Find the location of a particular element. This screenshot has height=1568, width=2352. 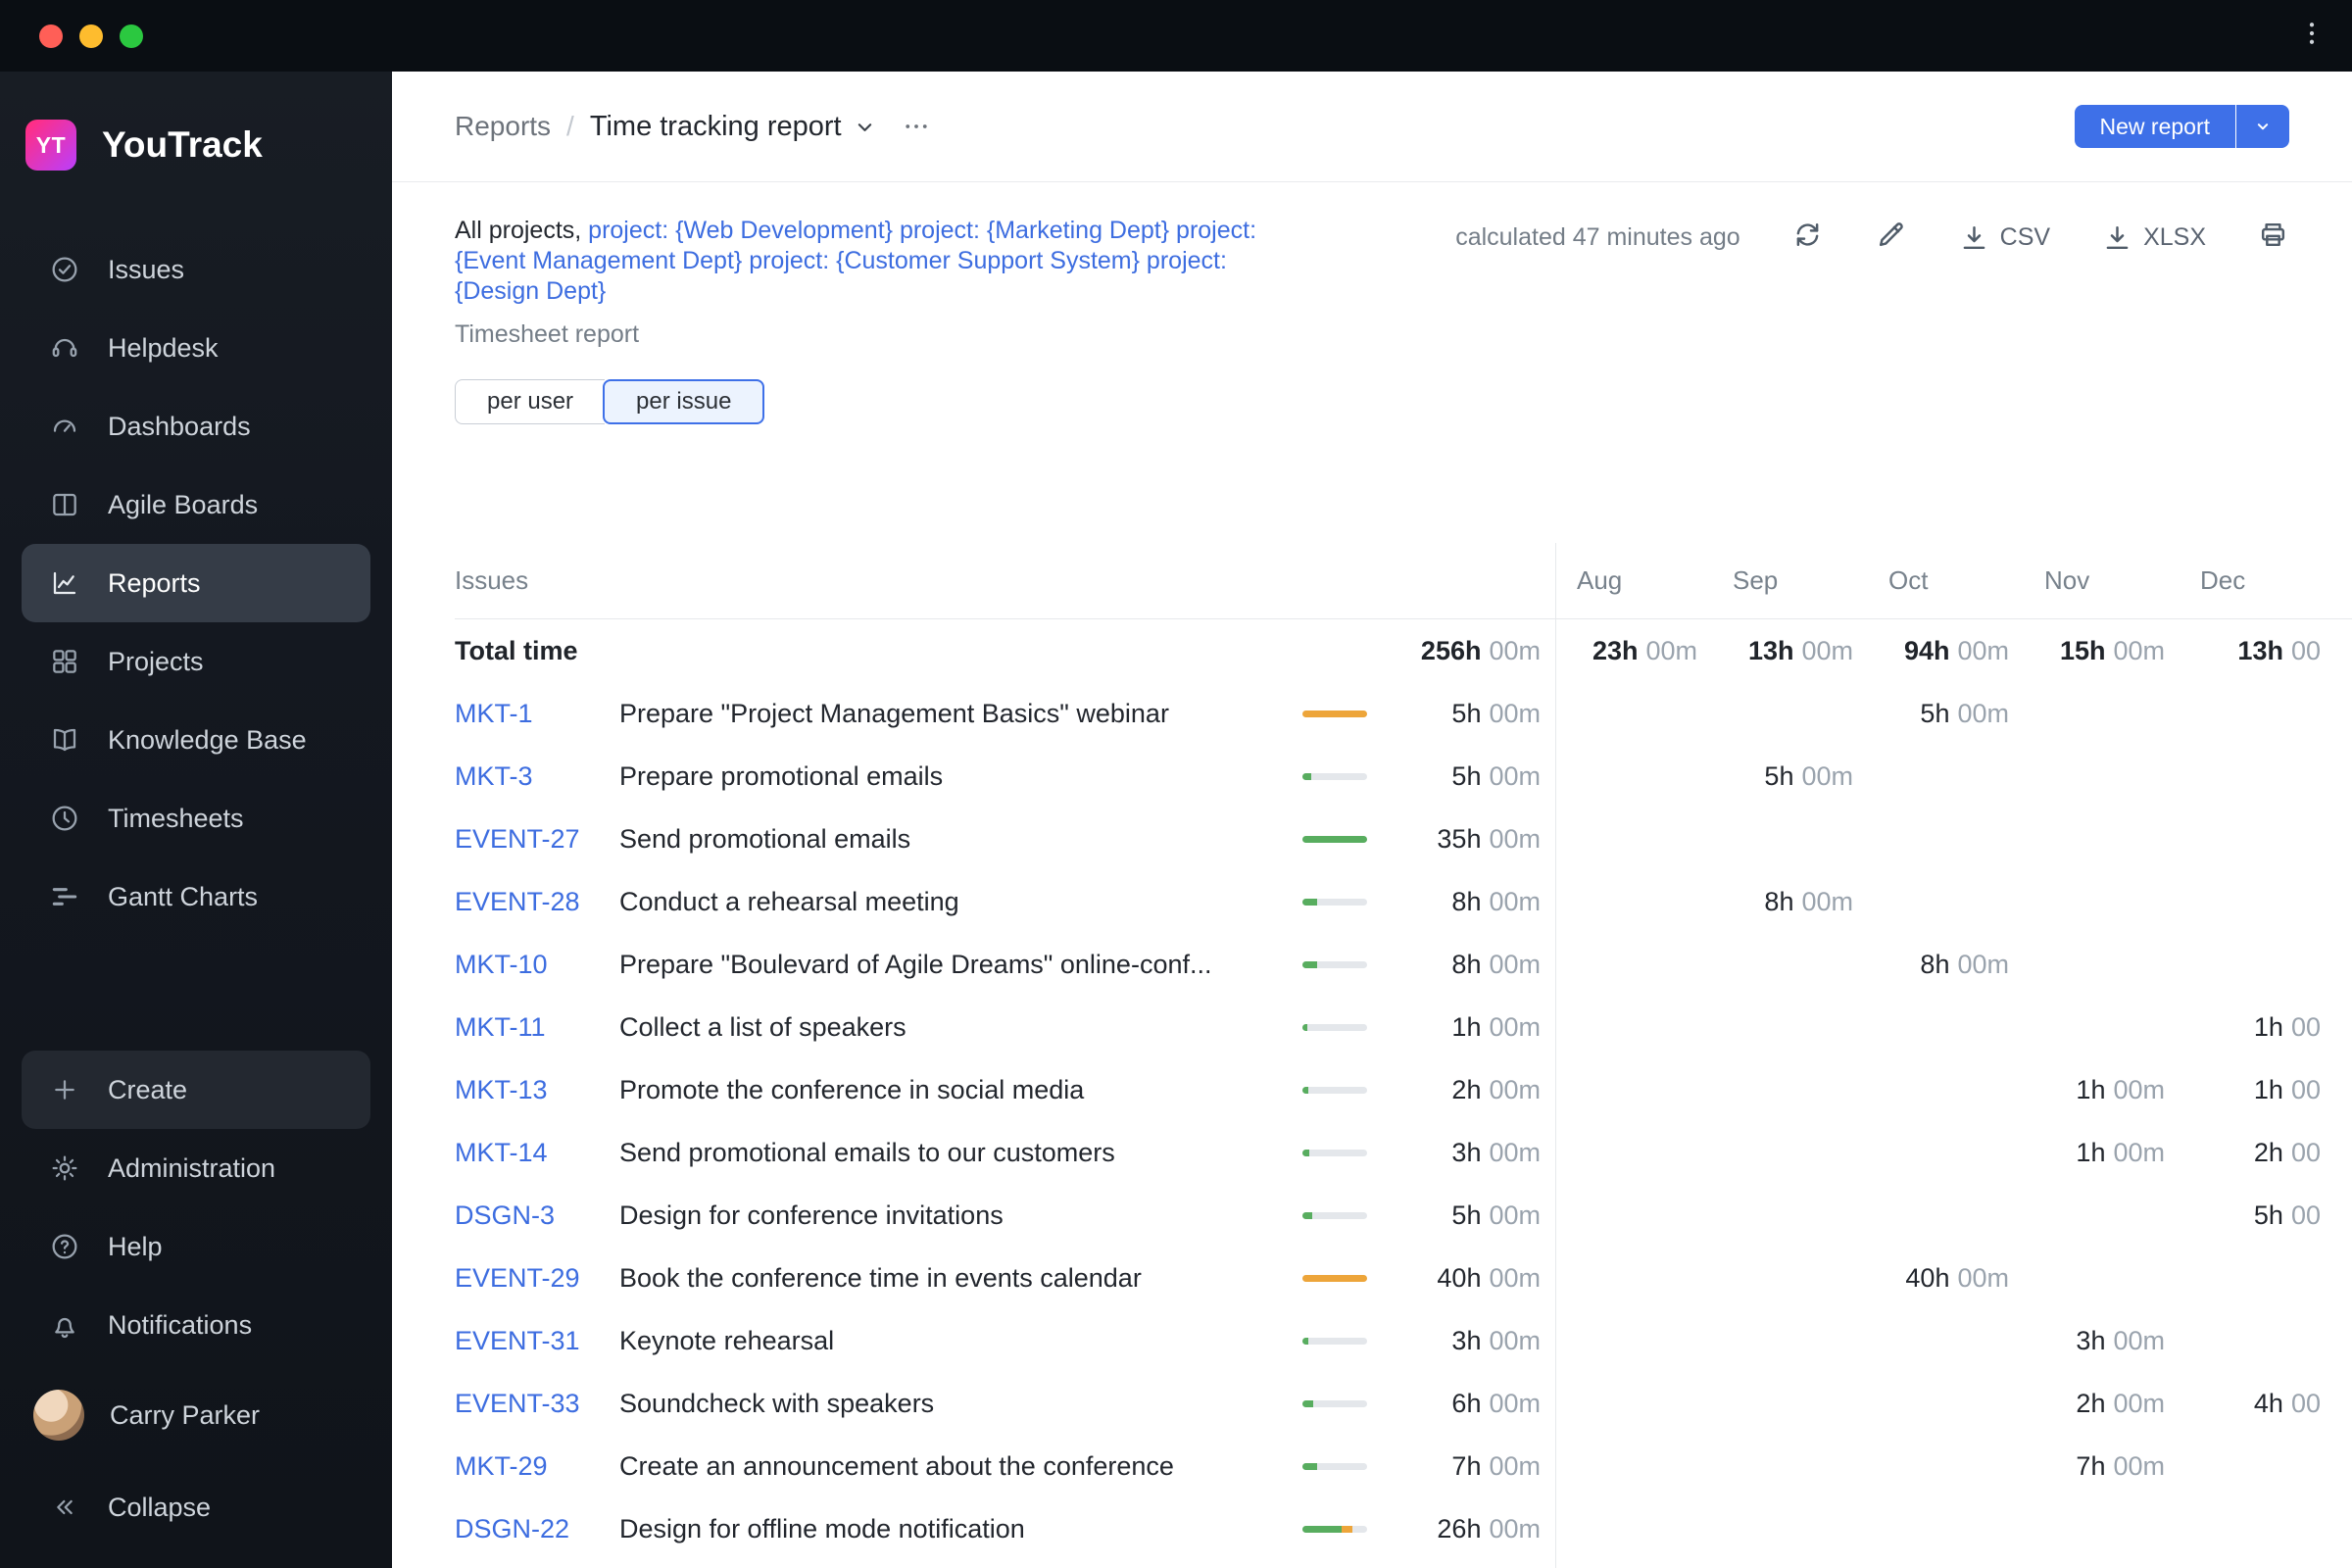

month-cell-oct: 40h 00m is located at coordinates (1957, 1277).